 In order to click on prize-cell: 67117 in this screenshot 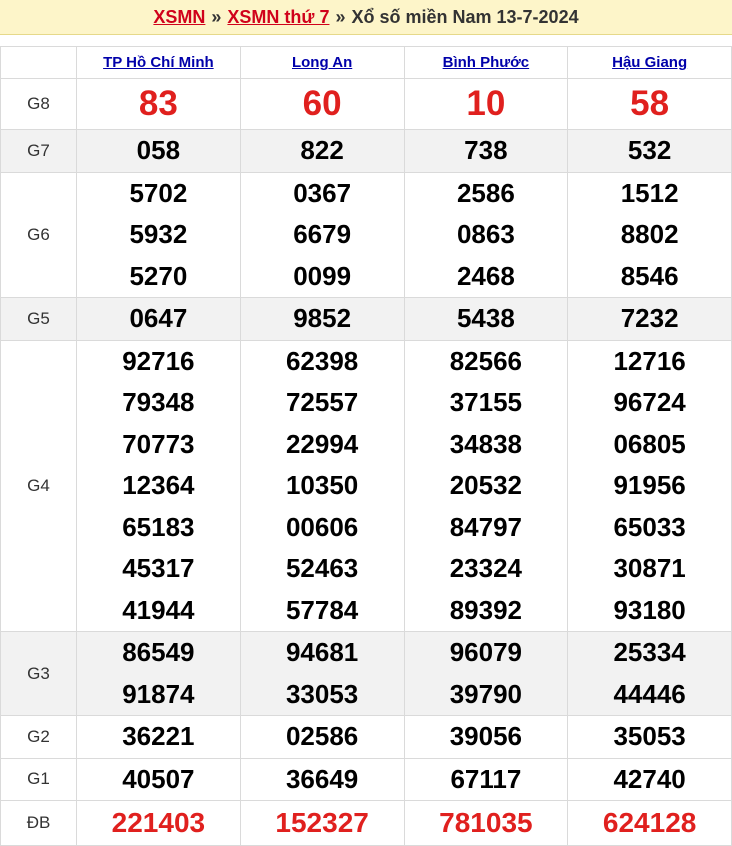, I will do `click(486, 779)`.